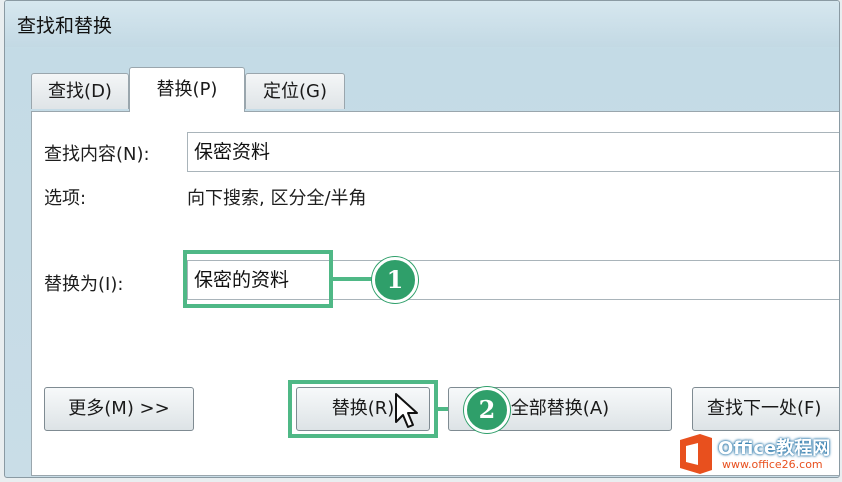 This screenshot has width=842, height=482. I want to click on callout-1-badge: 1, so click(395, 280).